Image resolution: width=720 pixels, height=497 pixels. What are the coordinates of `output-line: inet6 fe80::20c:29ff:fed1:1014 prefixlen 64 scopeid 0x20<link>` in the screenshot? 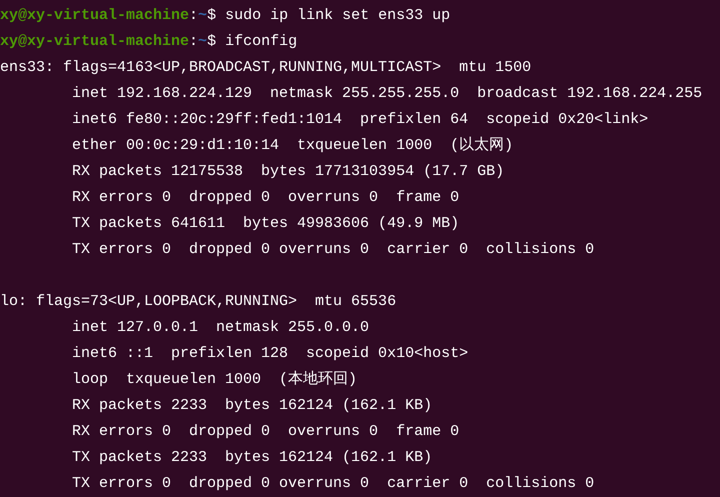 It's located at (359, 120).